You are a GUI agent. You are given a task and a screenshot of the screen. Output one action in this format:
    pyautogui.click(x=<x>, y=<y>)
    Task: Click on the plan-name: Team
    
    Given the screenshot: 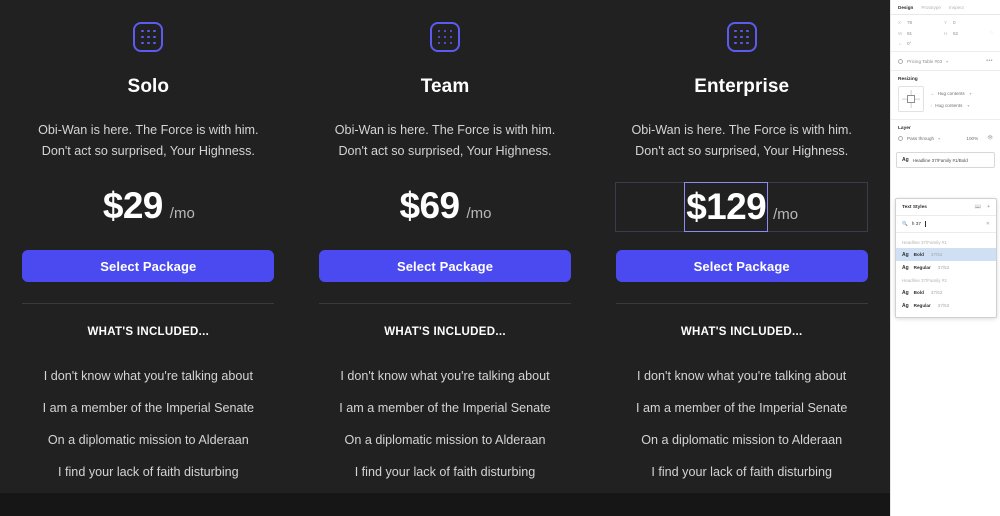 What is the action you would take?
    pyautogui.click(x=445, y=86)
    